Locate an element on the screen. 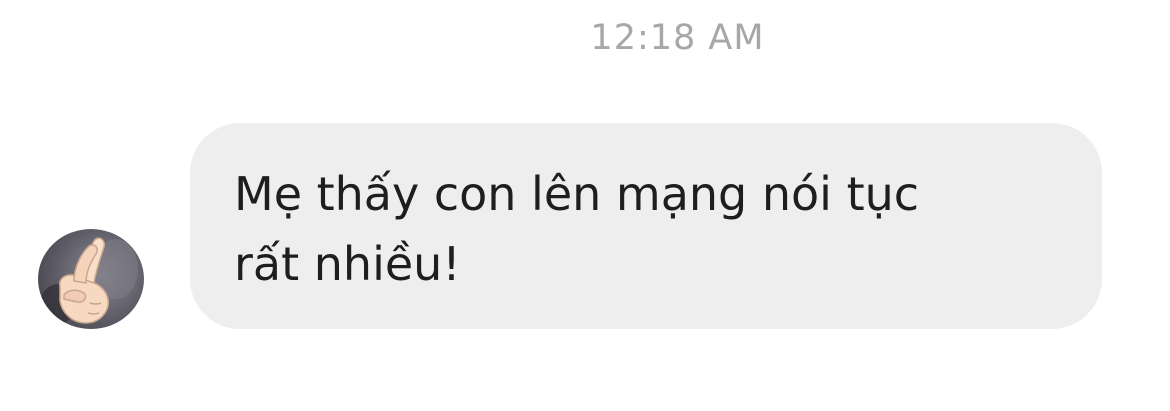 The height and width of the screenshot is (411, 1170). message-timestamp: 12:18 AM is located at coordinates (677, 38).